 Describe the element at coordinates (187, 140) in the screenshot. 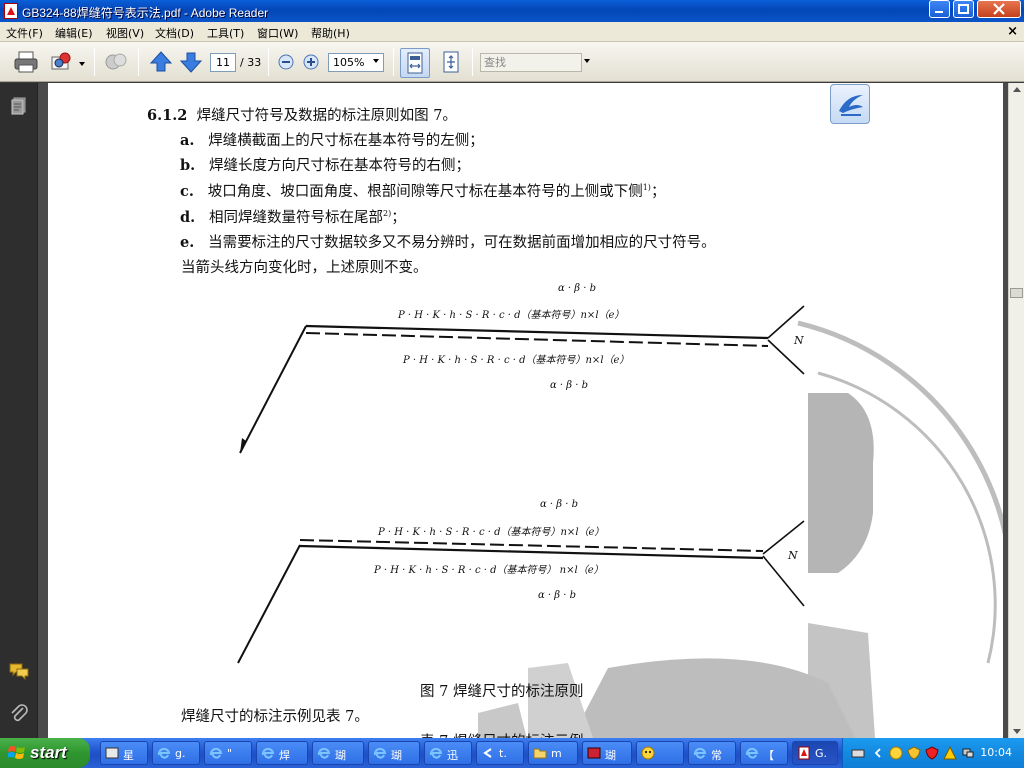

I see `list-item-label: a.` at that location.